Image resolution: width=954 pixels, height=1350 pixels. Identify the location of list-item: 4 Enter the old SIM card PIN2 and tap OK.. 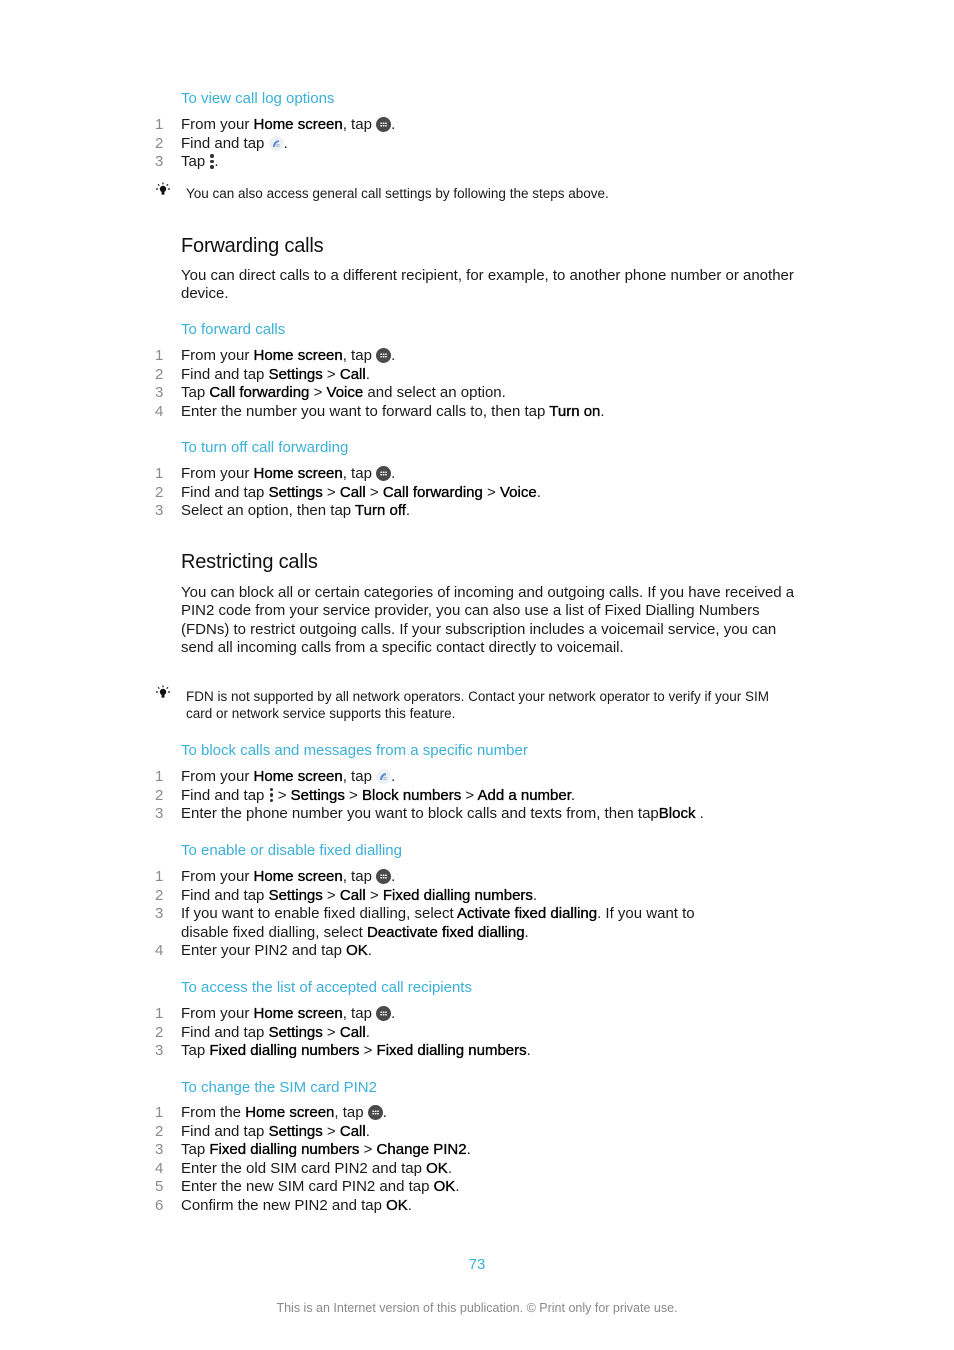
(303, 1168).